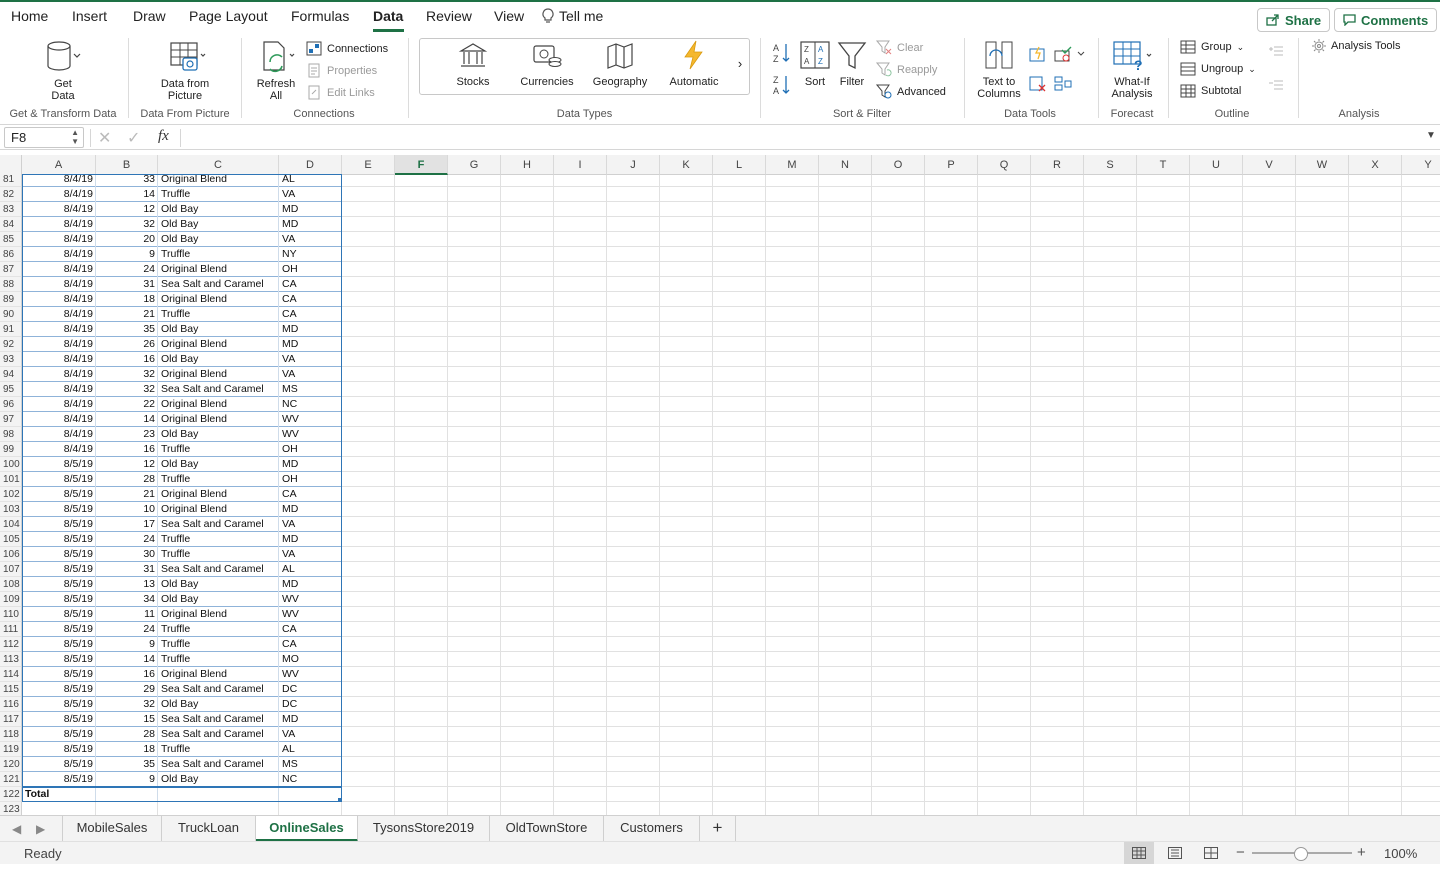  I want to click on cell-state: MS, so click(310, 389).